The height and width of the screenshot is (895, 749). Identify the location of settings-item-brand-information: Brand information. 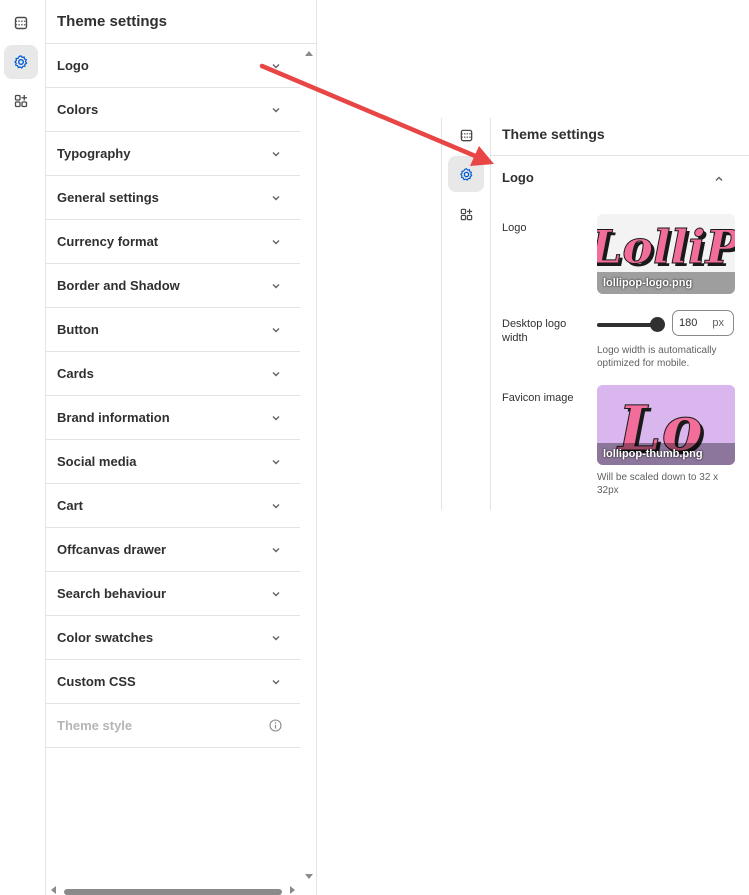
(173, 418).